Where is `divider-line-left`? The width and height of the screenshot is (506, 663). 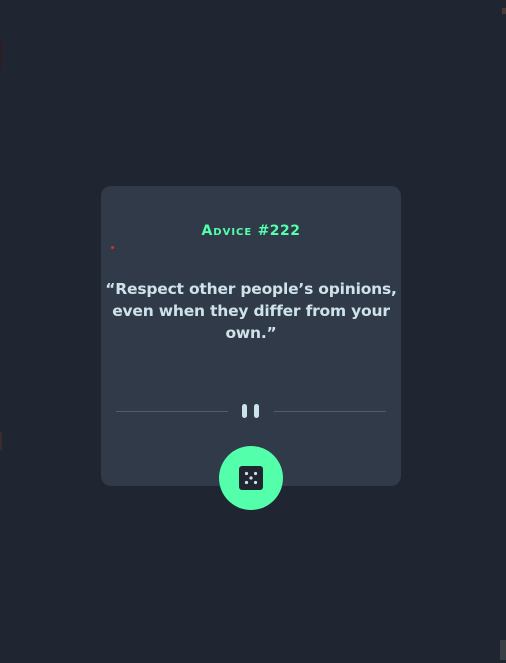
divider-line-left is located at coordinates (172, 411).